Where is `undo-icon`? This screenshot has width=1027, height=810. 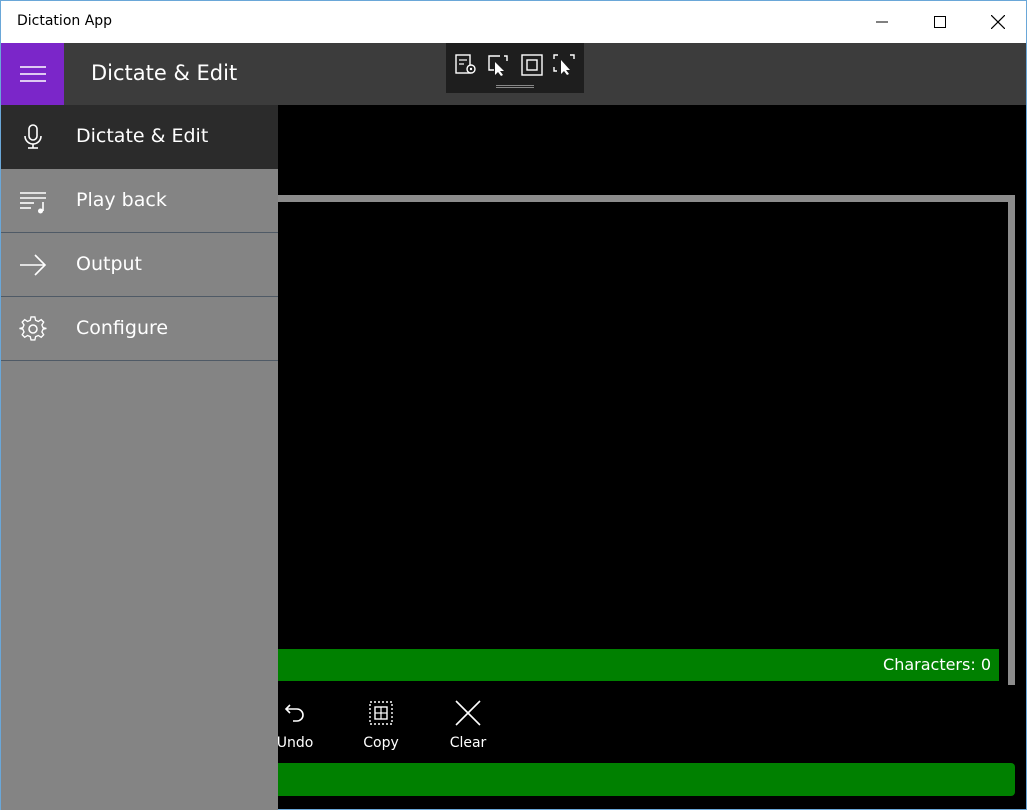
undo-icon is located at coordinates (294, 713).